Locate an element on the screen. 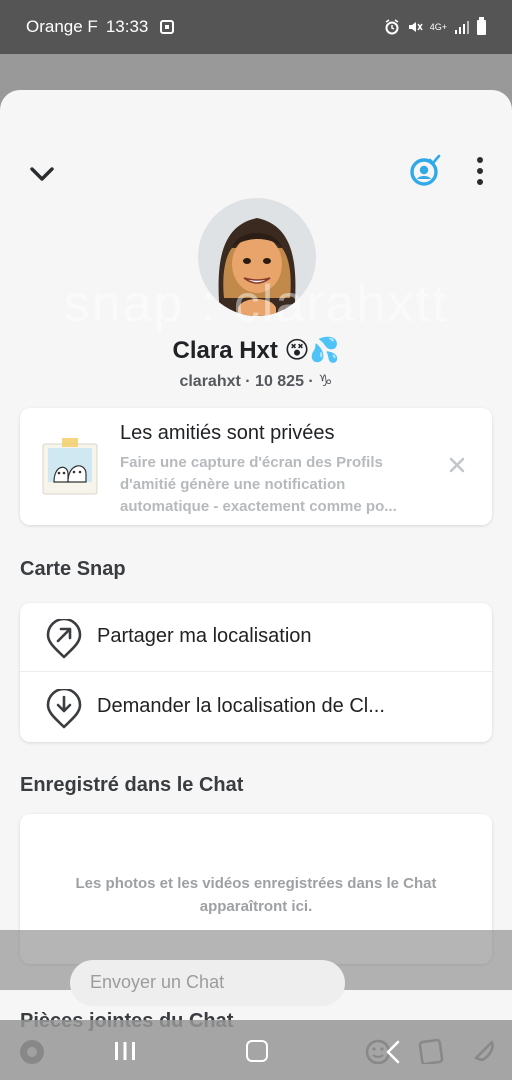  system-navigation-bar is located at coordinates (256, 1050).